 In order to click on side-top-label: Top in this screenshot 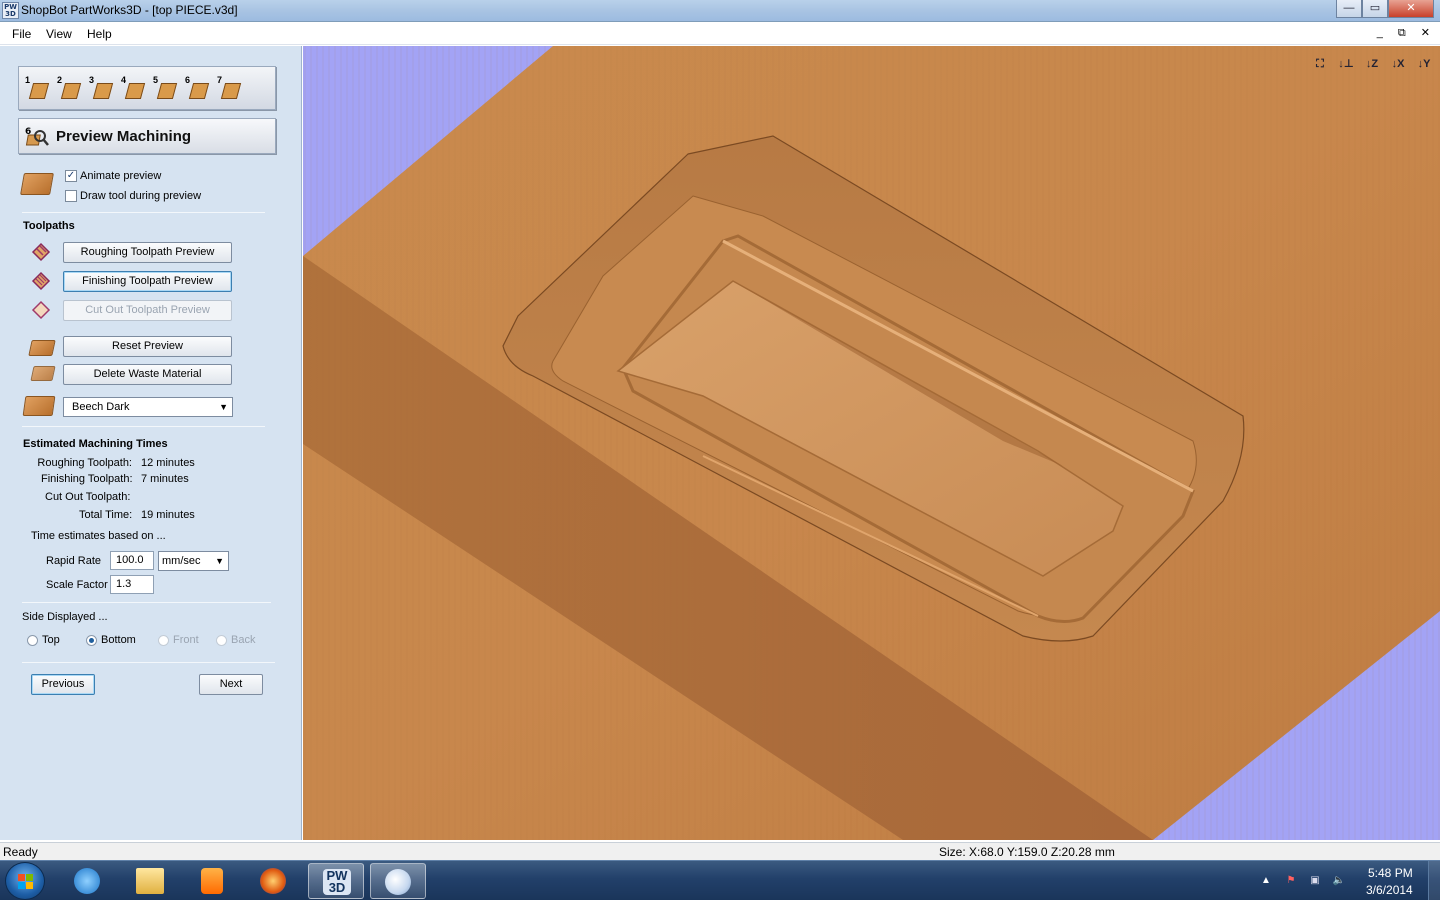, I will do `click(51, 640)`.